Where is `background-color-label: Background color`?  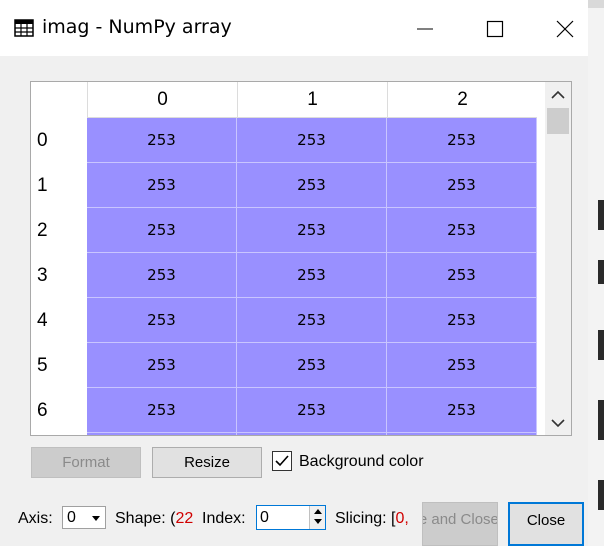 background-color-label: Background color is located at coordinates (361, 461).